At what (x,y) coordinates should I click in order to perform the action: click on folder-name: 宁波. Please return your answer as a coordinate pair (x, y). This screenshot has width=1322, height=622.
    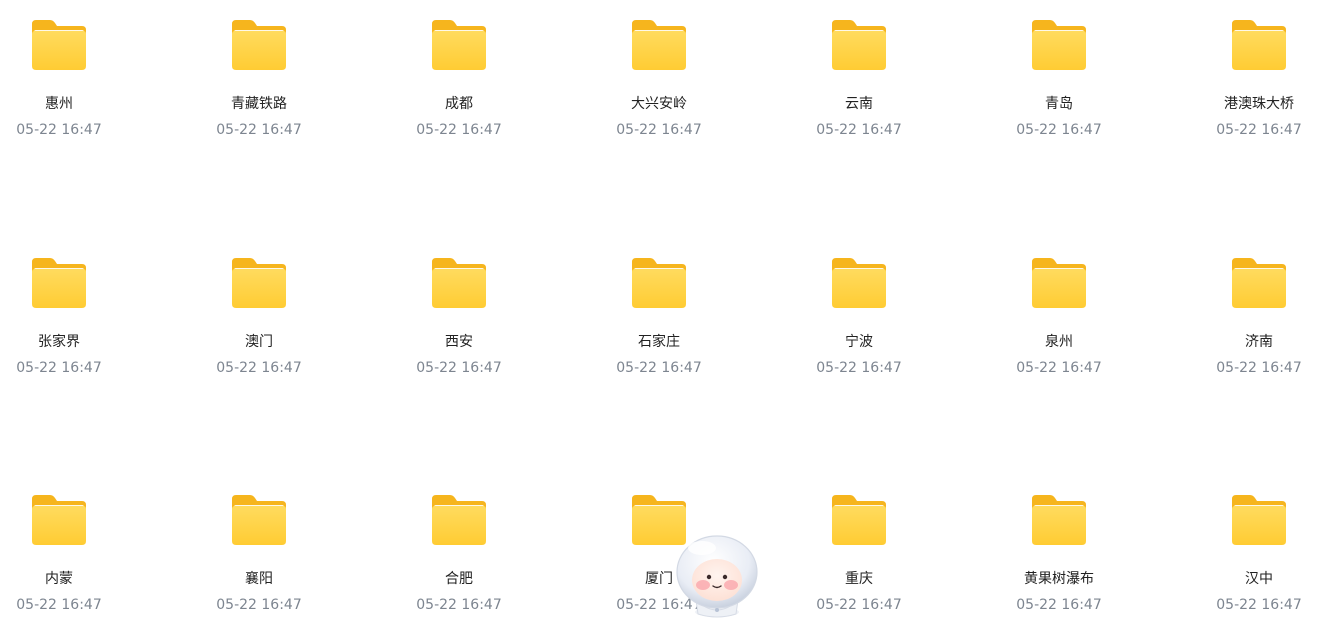
    Looking at the image, I should click on (859, 342).